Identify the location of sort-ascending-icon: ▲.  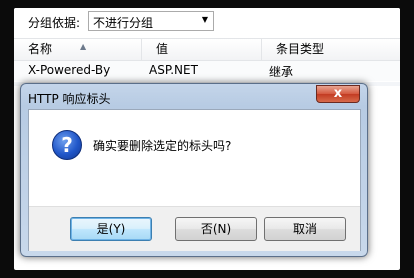
(83, 46).